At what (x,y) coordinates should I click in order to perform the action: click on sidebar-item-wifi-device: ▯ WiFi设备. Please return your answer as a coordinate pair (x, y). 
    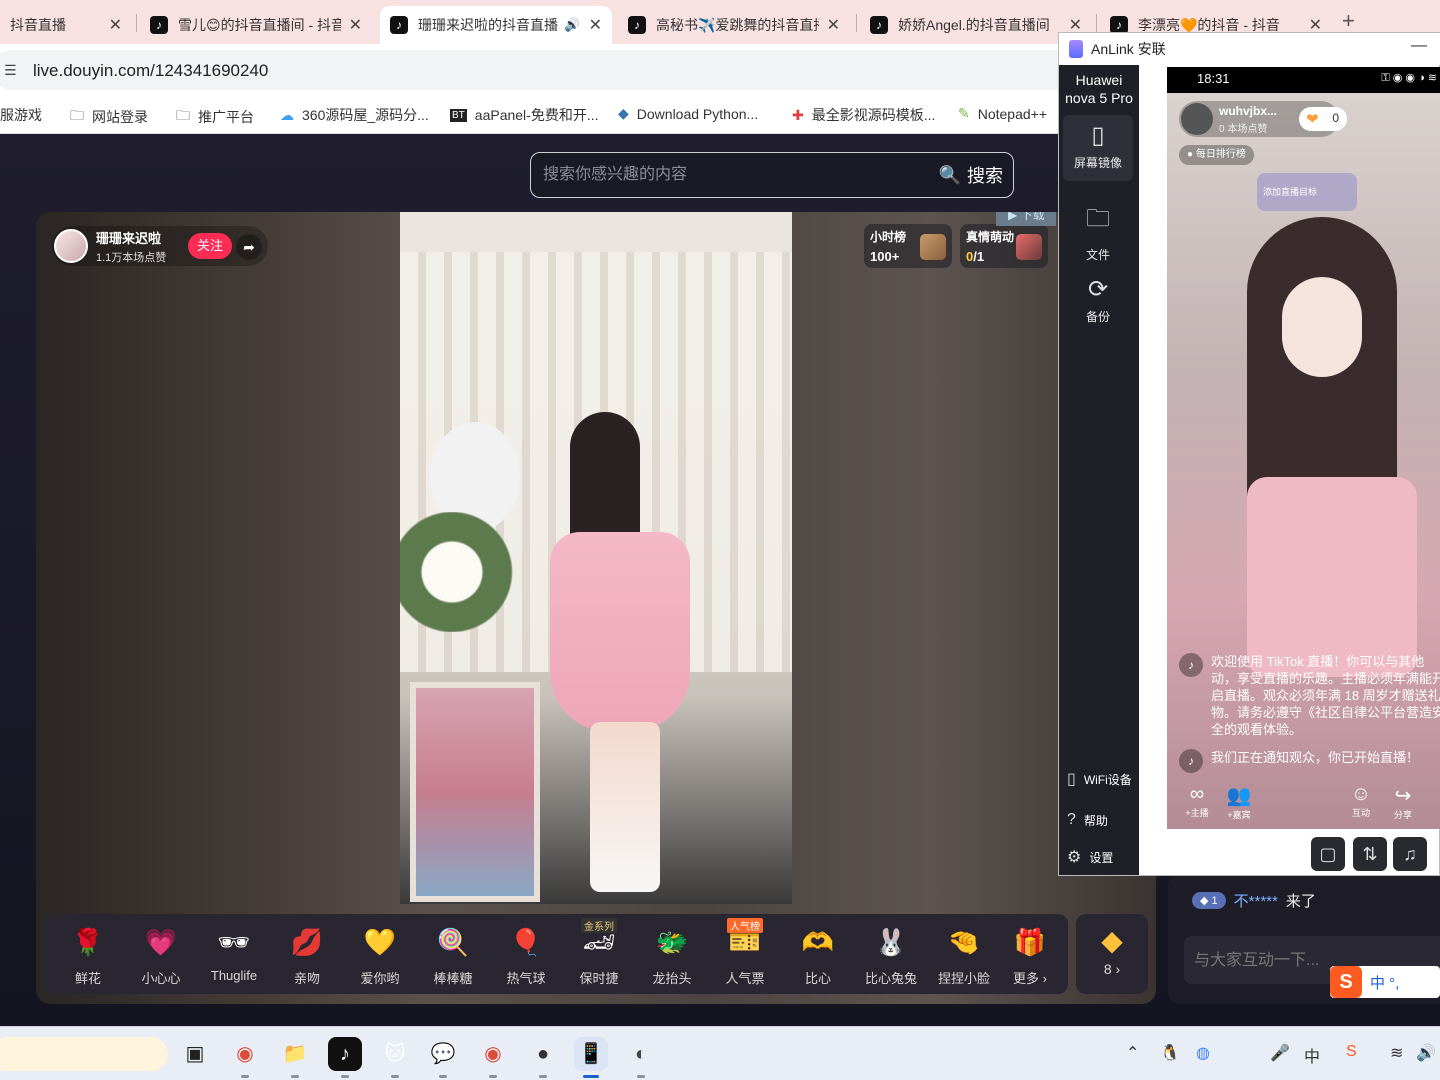
    Looking at the image, I should click on (1100, 779).